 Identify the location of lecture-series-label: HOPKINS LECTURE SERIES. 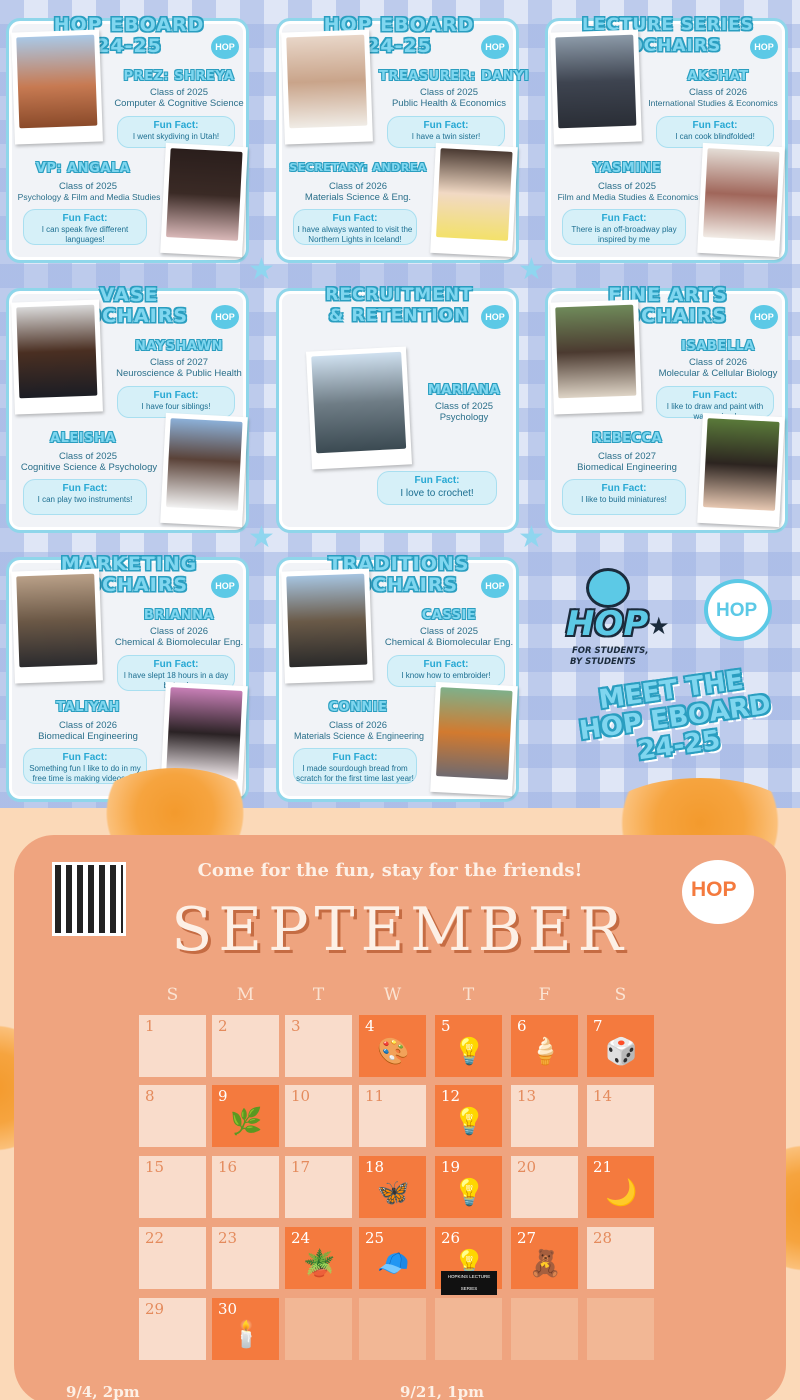
(469, 1283).